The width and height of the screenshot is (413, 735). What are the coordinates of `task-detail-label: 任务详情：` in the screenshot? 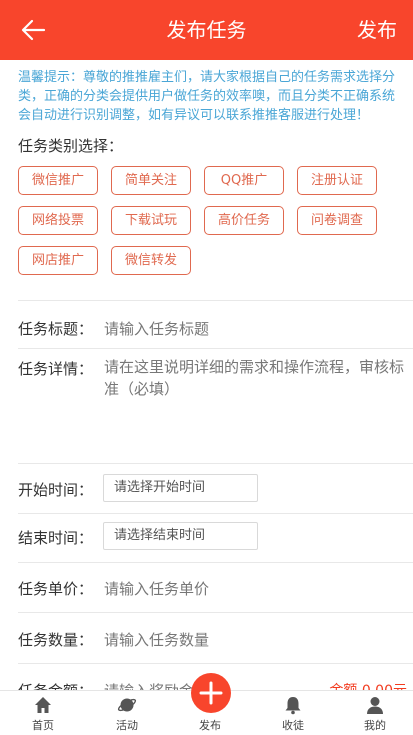 It's located at (56, 369).